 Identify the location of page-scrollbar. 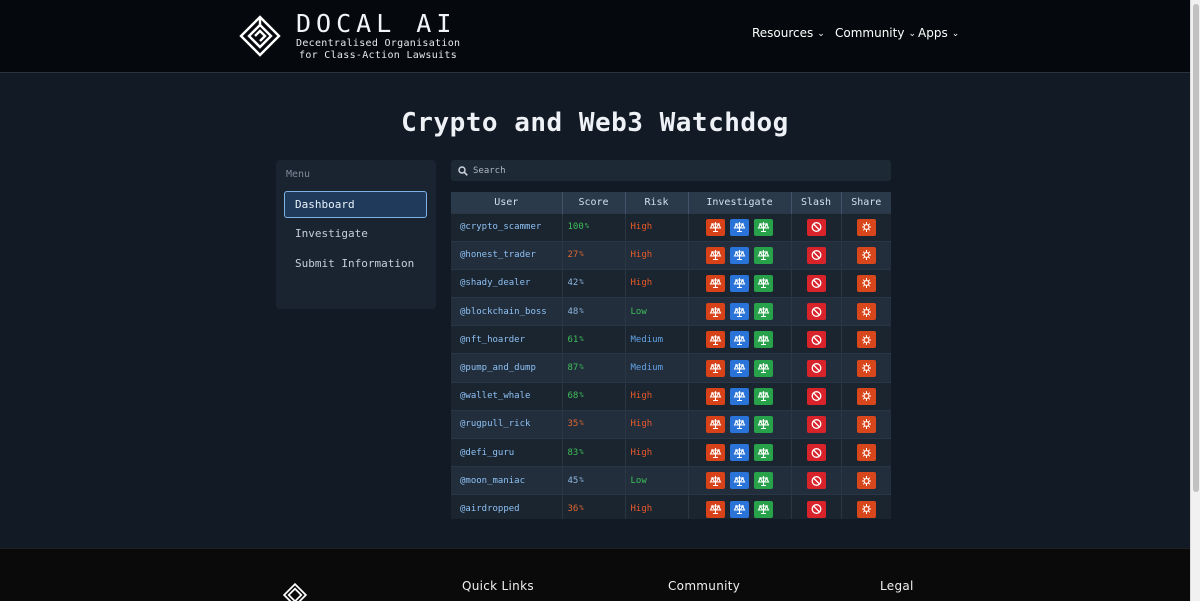
(1195, 300).